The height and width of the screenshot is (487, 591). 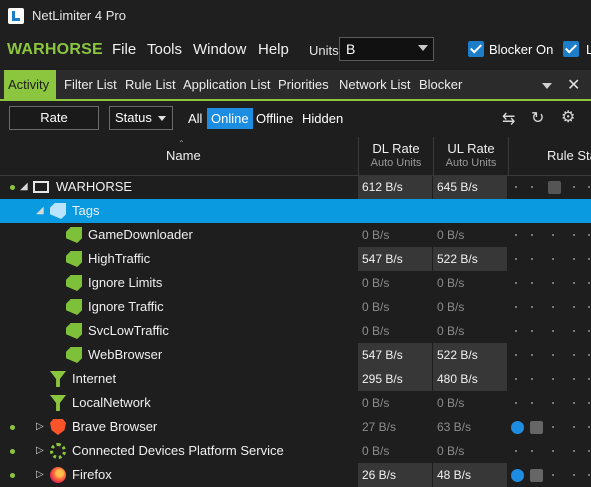 What do you see at coordinates (90, 85) in the screenshot?
I see `tab-filter-list: Filter List` at bounding box center [90, 85].